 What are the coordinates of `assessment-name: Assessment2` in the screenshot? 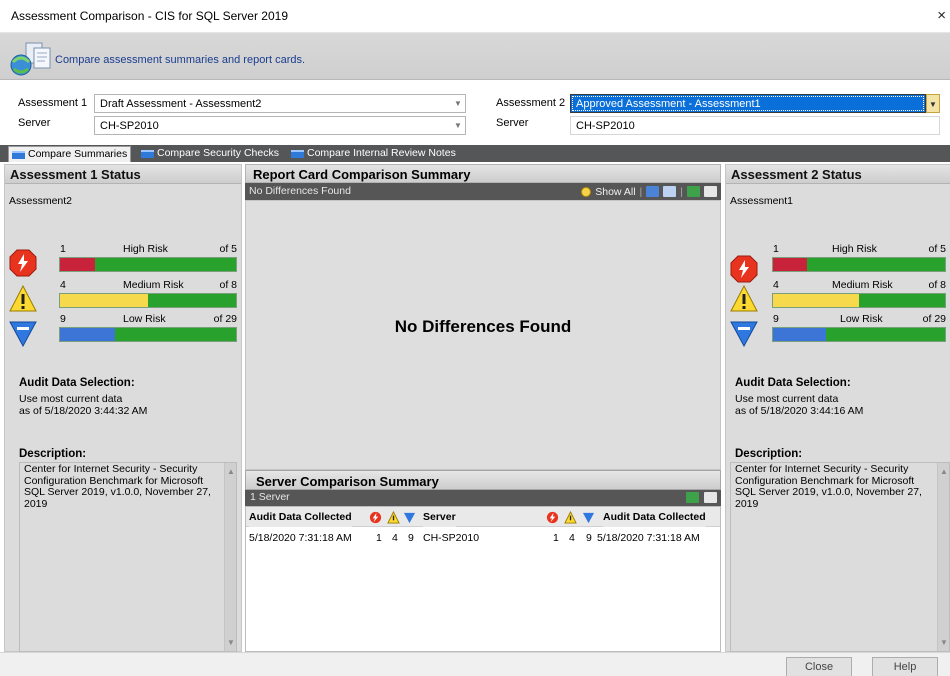 It's located at (41, 201).